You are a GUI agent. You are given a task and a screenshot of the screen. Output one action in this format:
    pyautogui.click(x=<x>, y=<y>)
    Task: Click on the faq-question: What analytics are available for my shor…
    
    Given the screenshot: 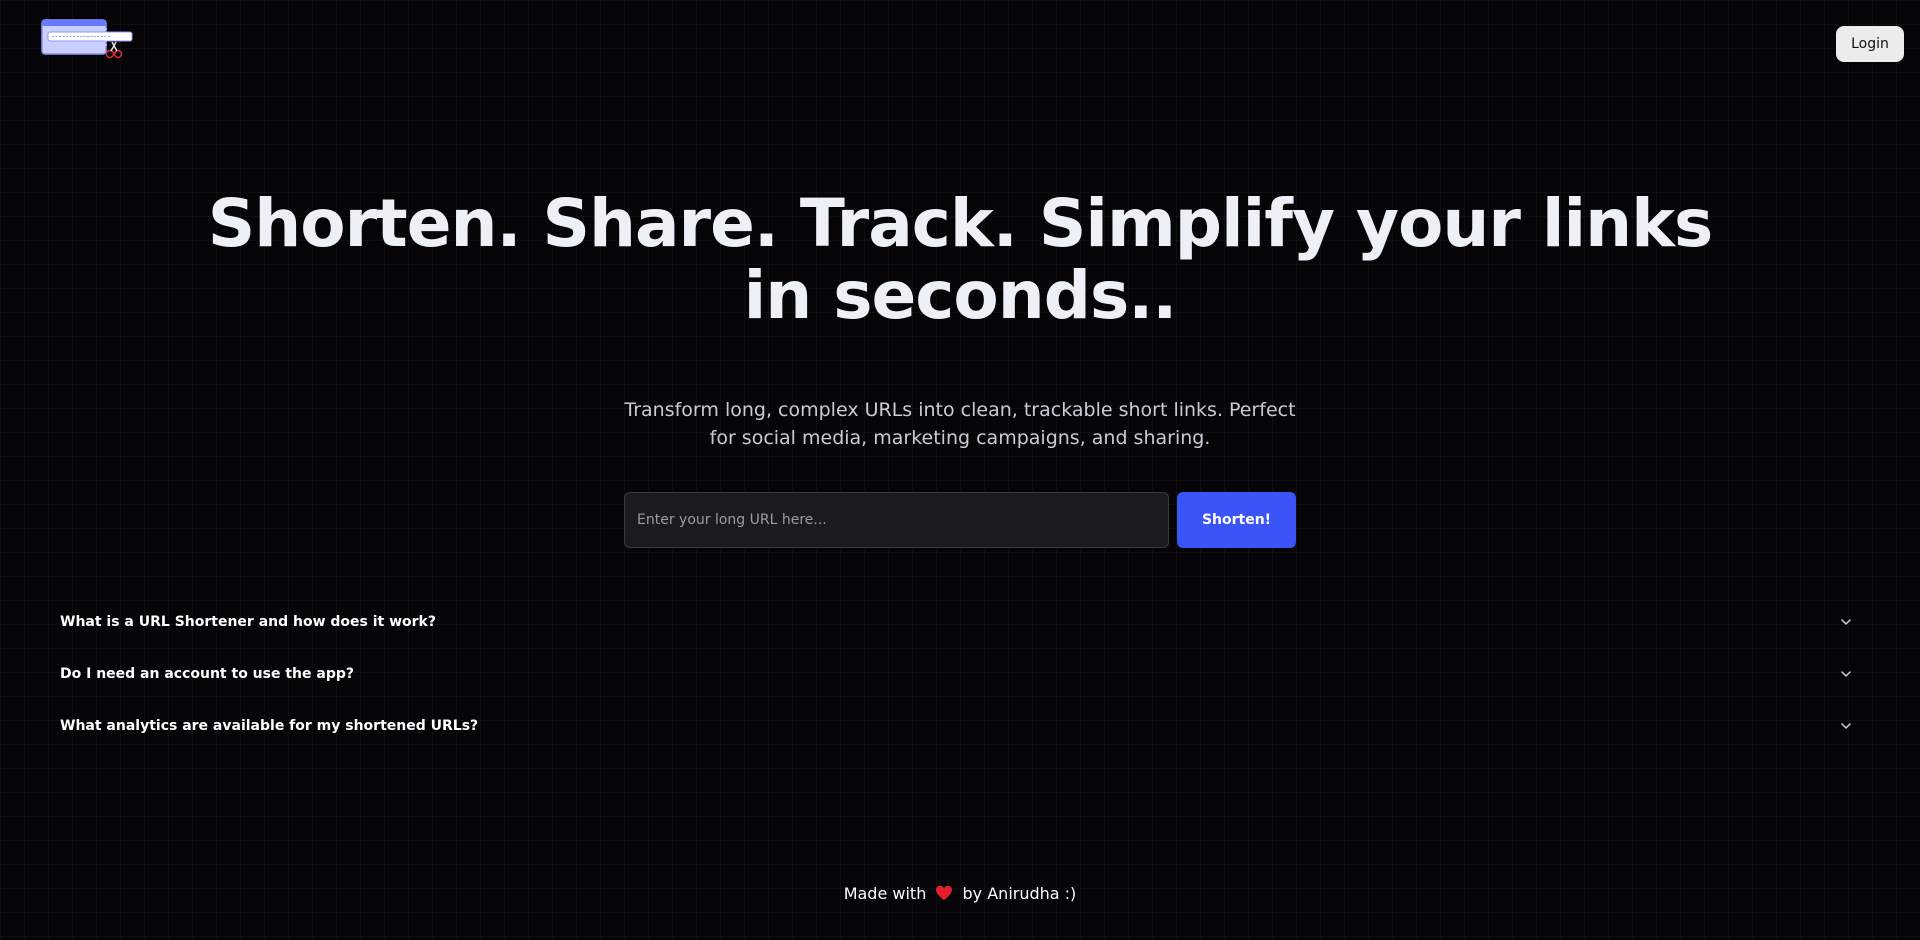 What is the action you would take?
    pyautogui.click(x=269, y=726)
    